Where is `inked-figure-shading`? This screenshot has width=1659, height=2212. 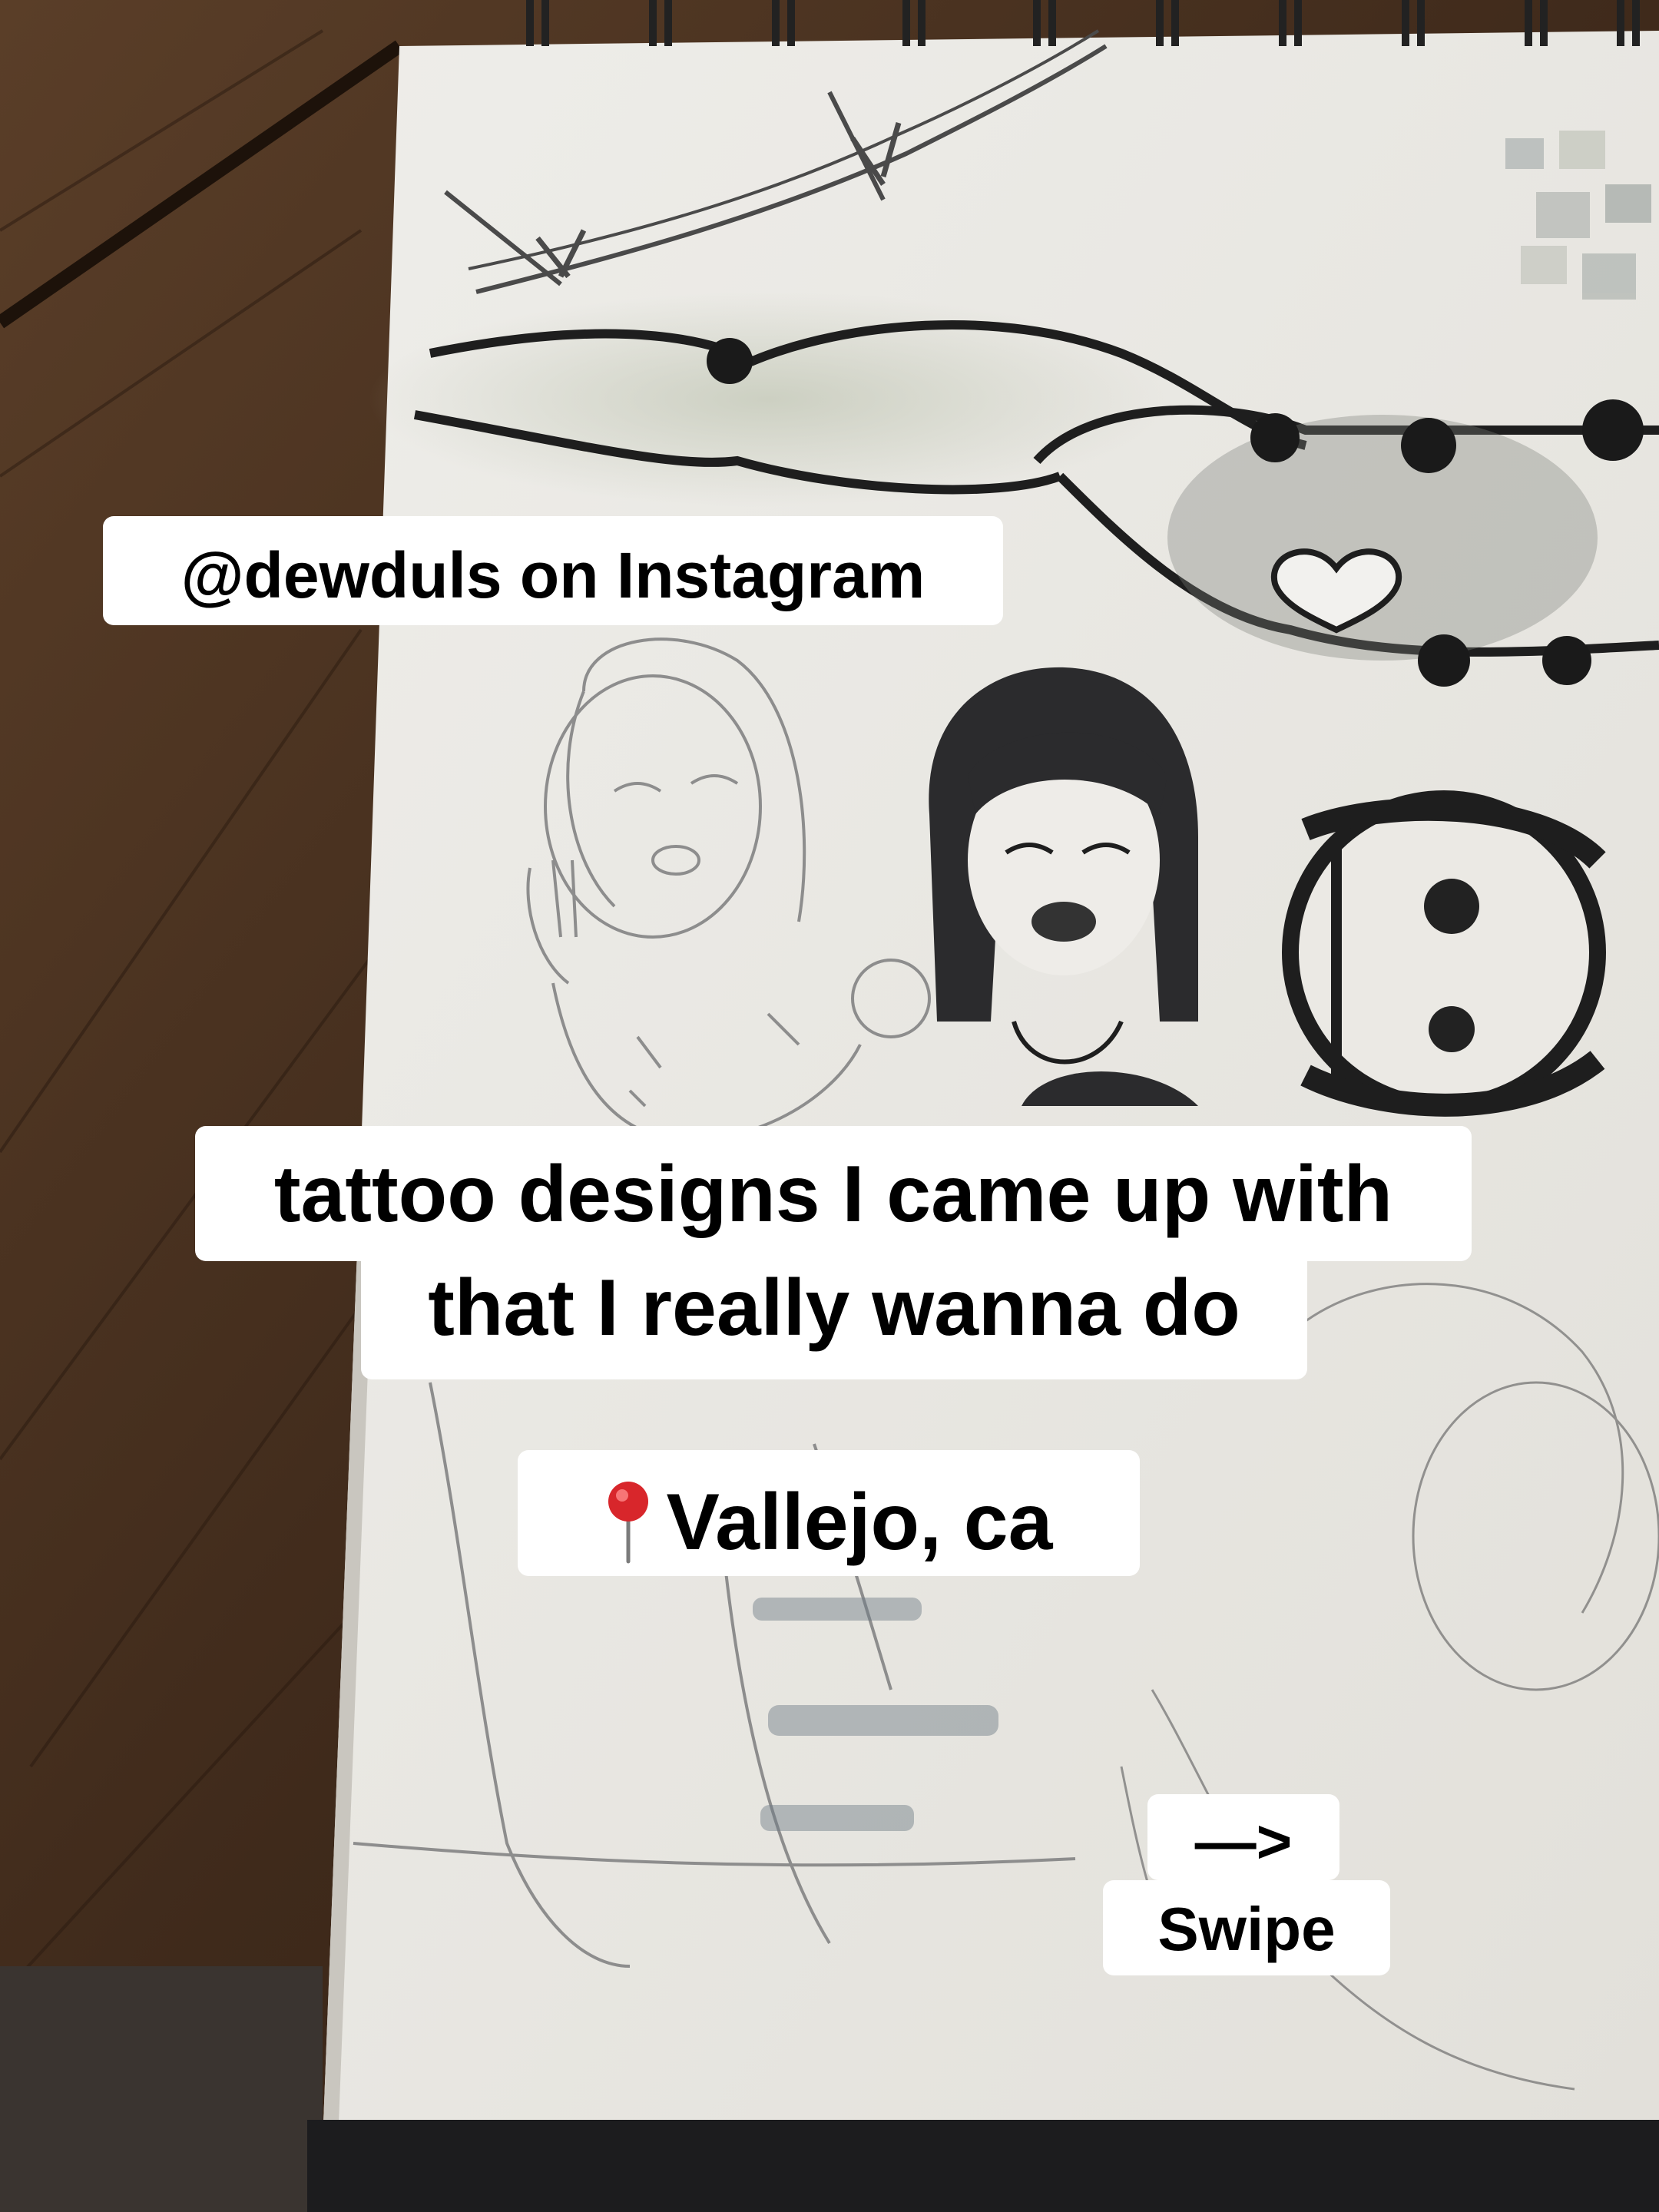 inked-figure-shading is located at coordinates (1382, 538).